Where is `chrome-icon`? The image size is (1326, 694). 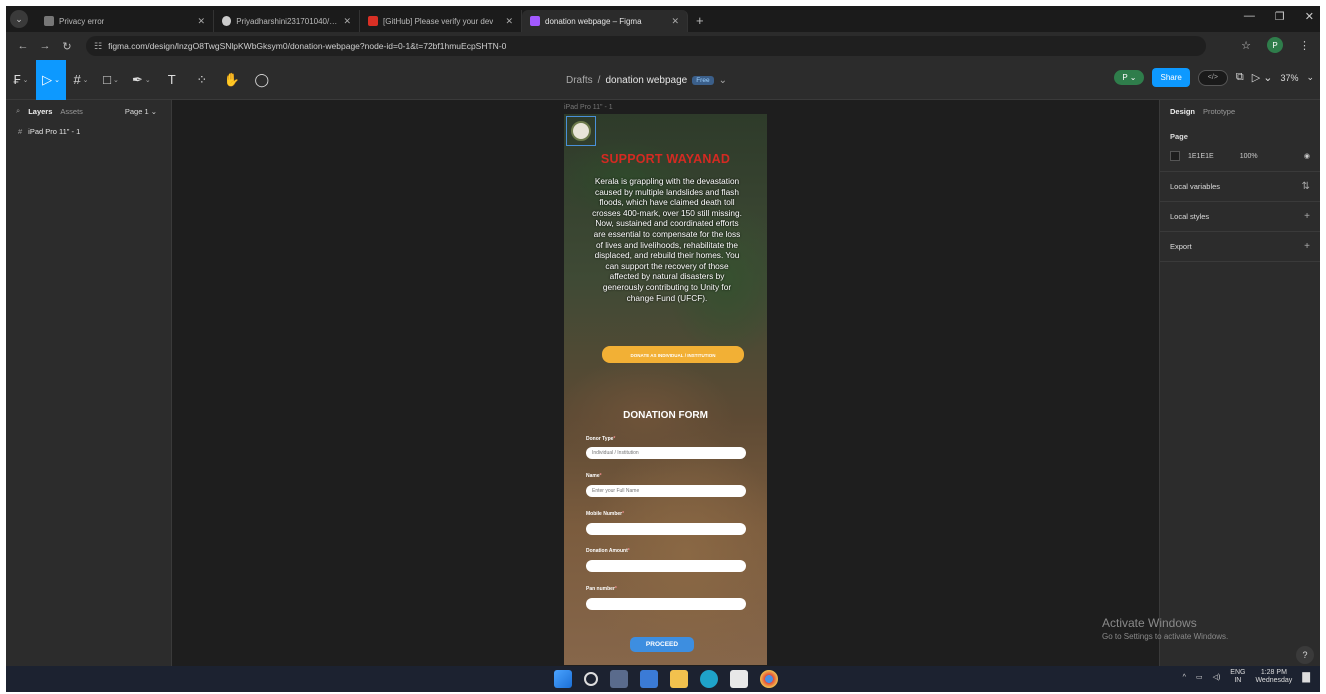
chrome-icon is located at coordinates (769, 679).